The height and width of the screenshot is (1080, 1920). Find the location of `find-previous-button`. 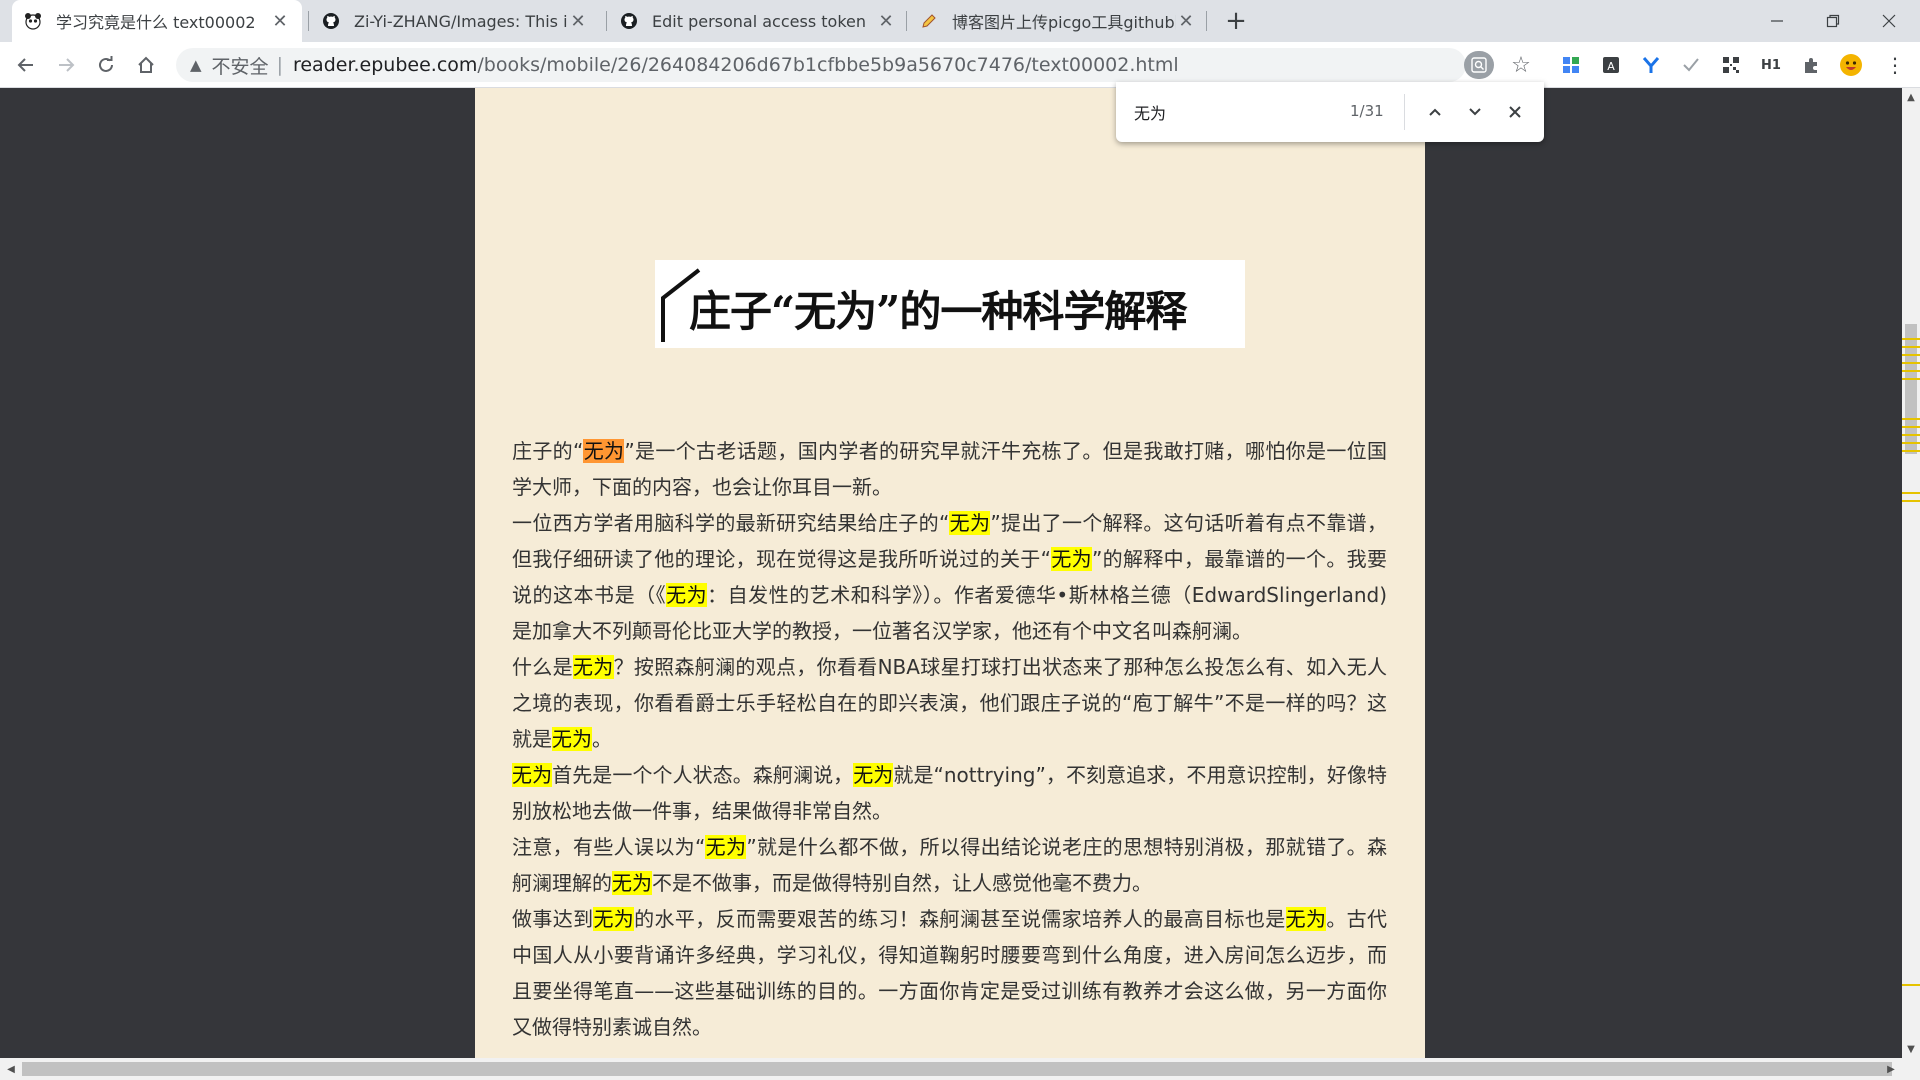

find-previous-button is located at coordinates (1435, 112).